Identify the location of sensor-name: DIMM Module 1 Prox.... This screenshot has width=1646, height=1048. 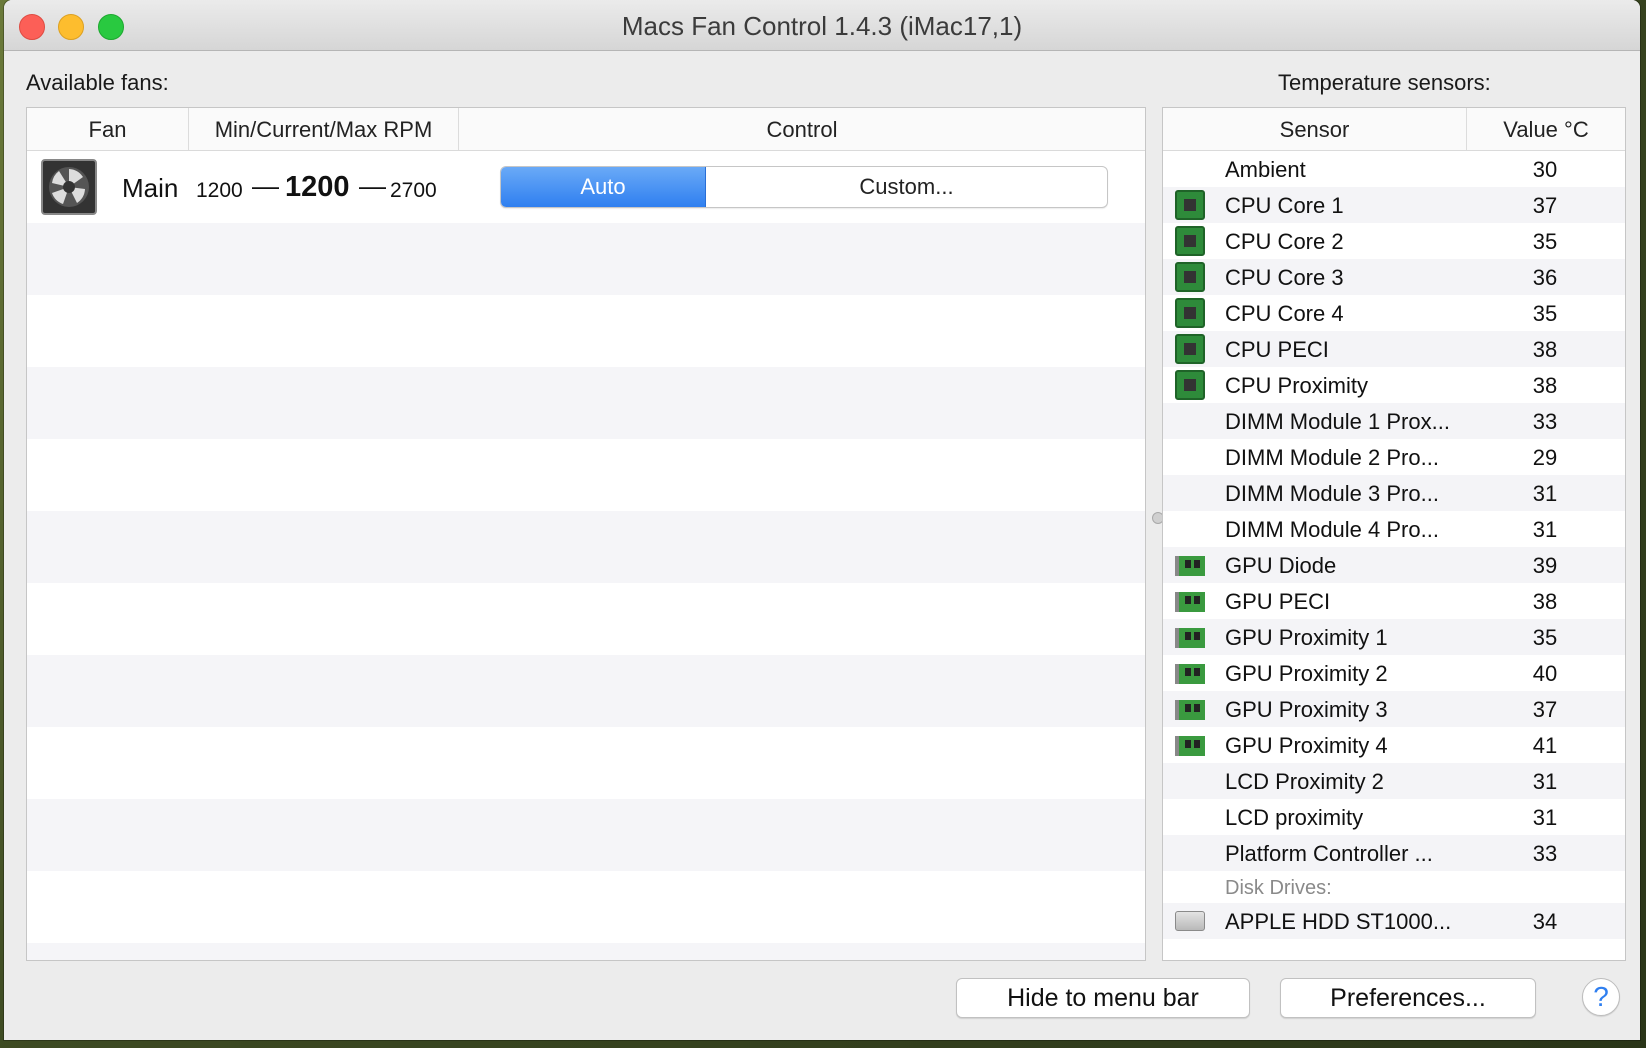
(1337, 421).